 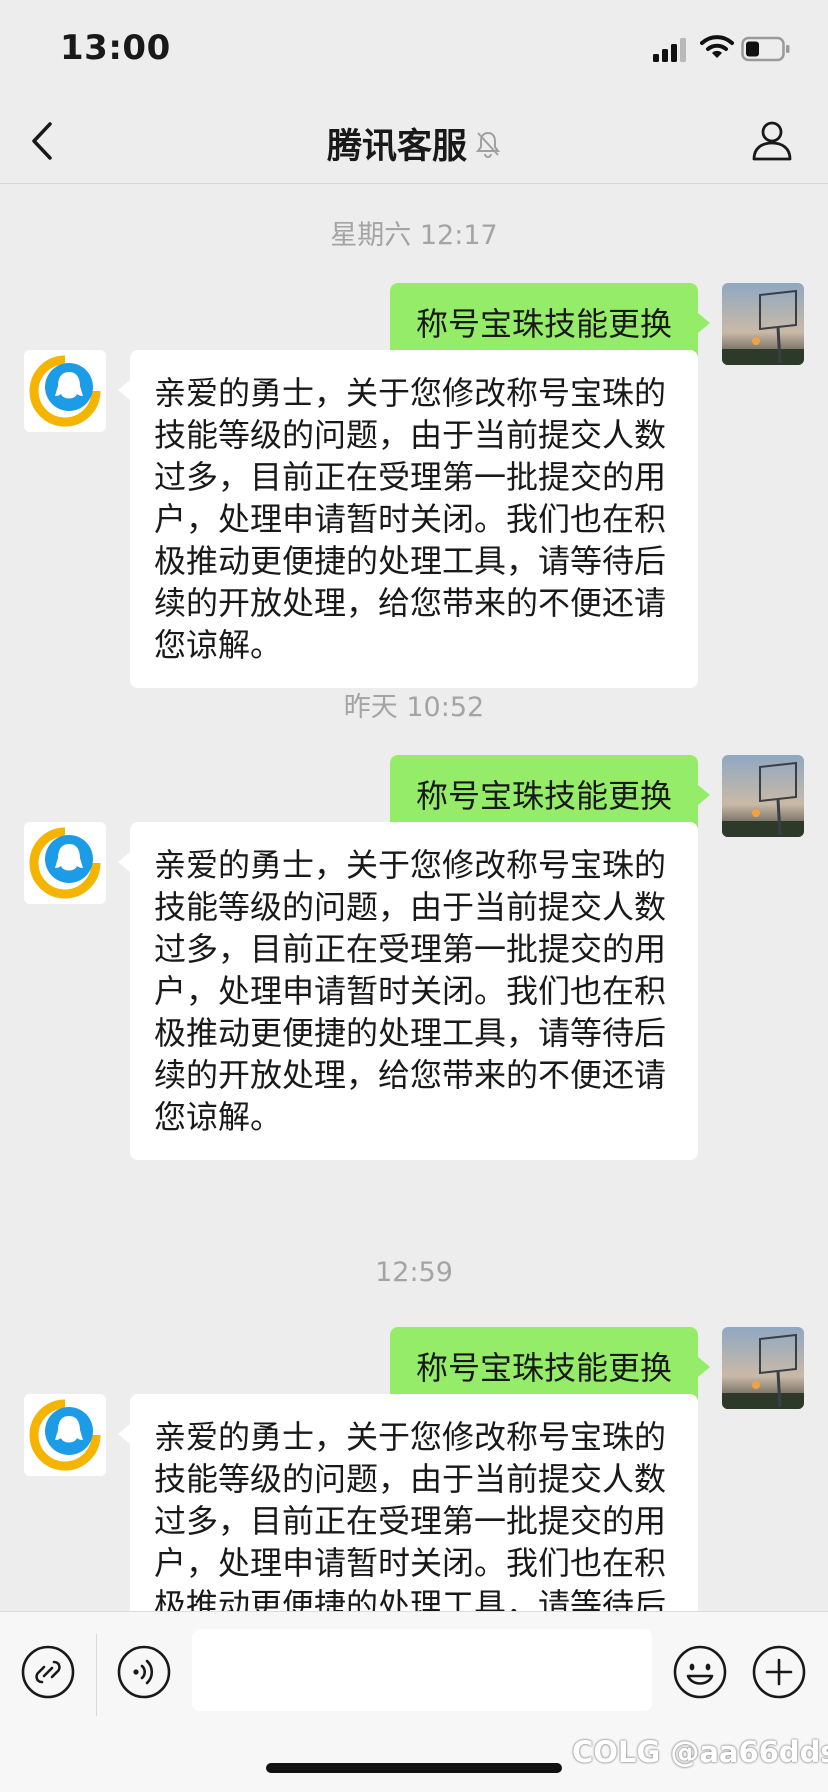 I want to click on home-indicator, so click(x=414, y=1768).